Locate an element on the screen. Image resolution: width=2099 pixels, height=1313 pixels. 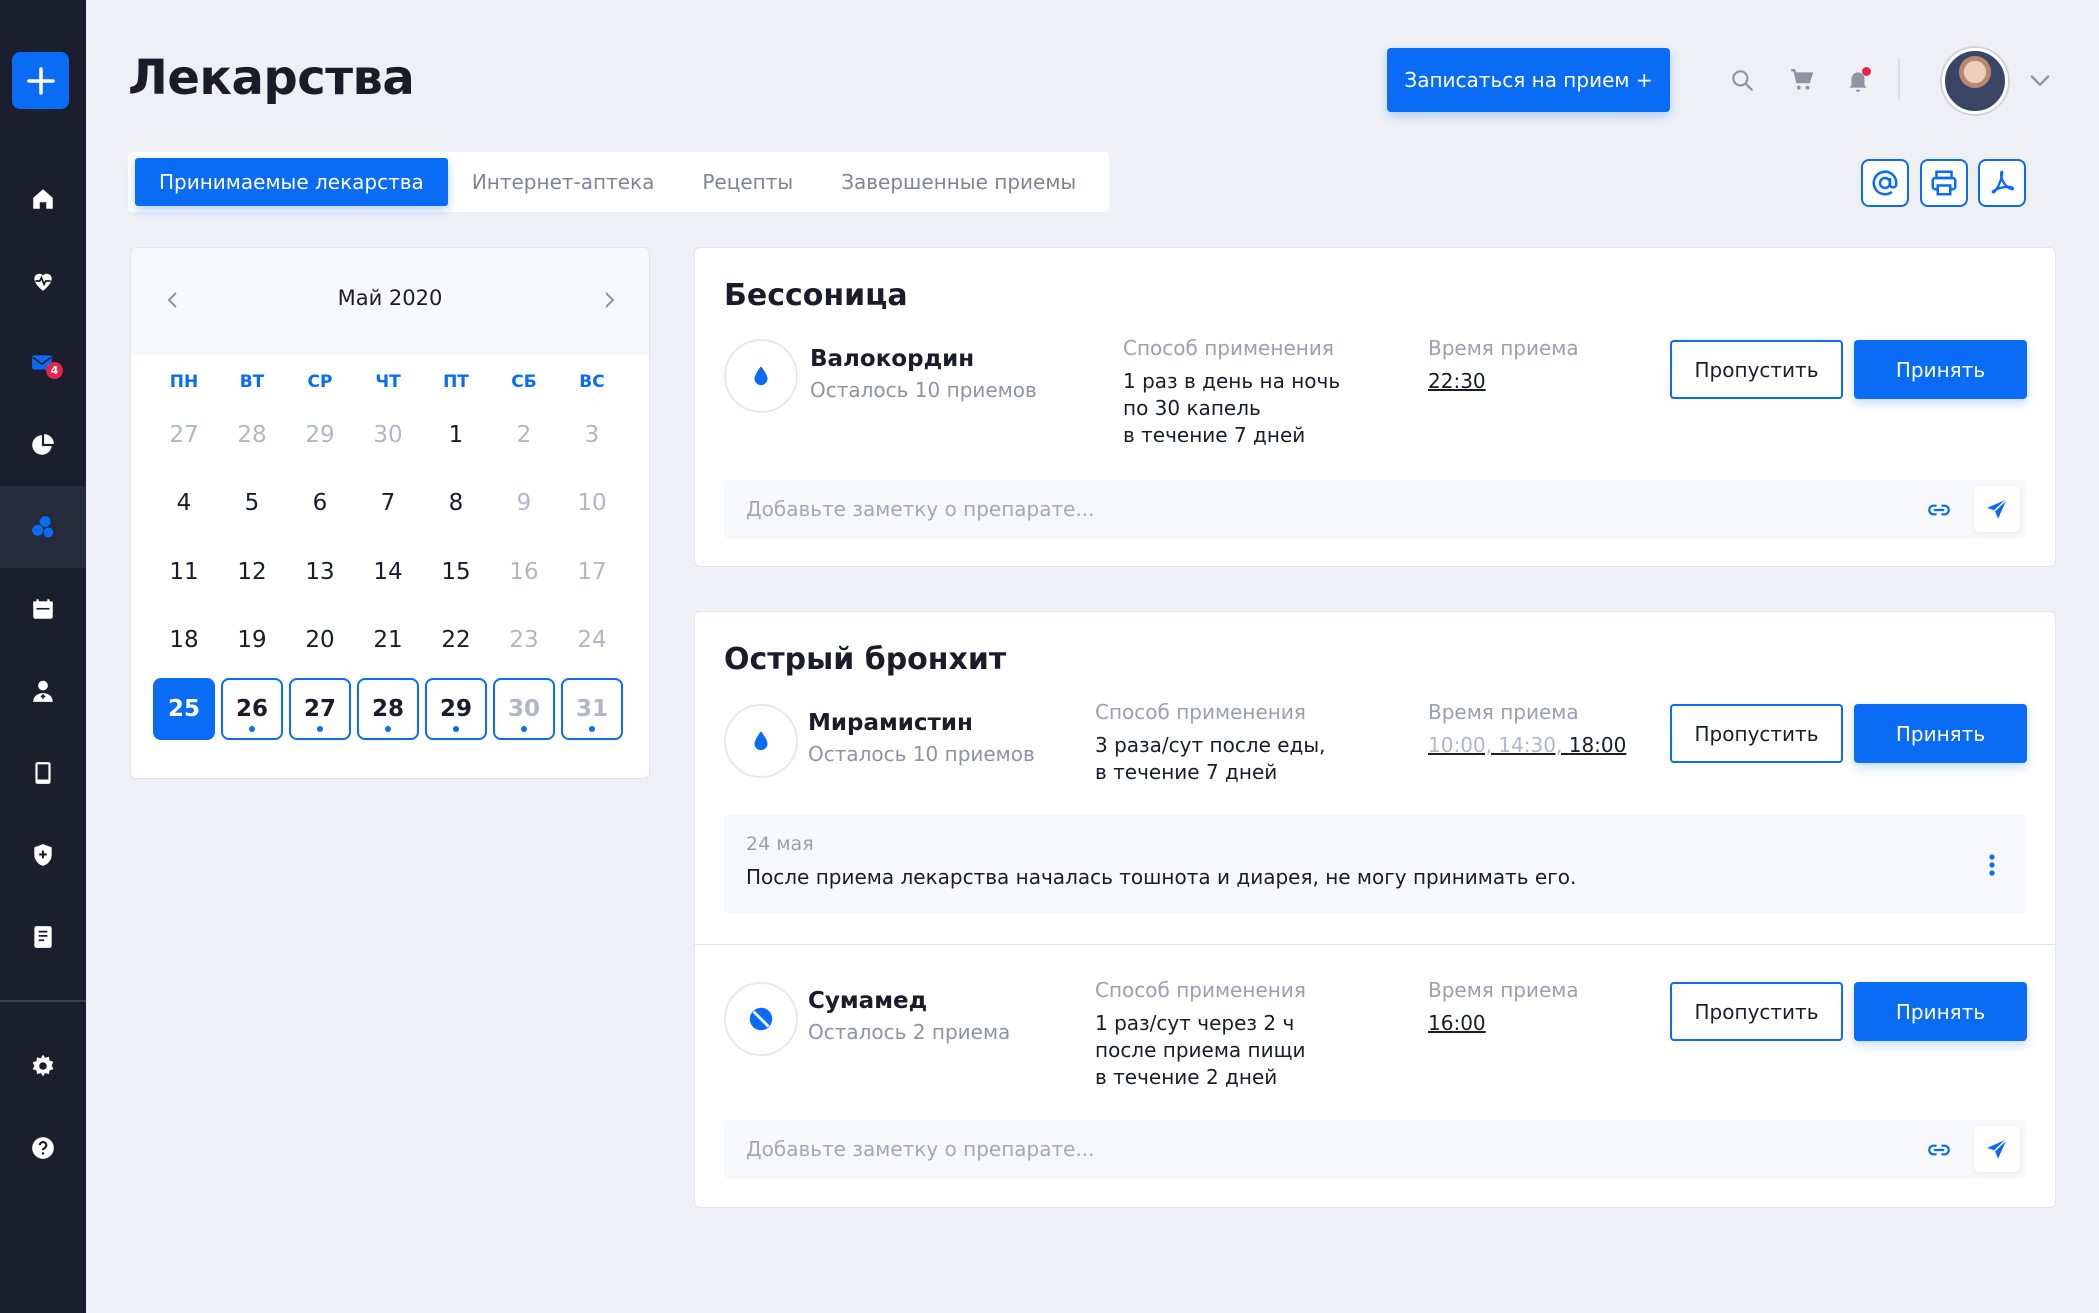
sidebar-item-reports is located at coordinates (43, 445).